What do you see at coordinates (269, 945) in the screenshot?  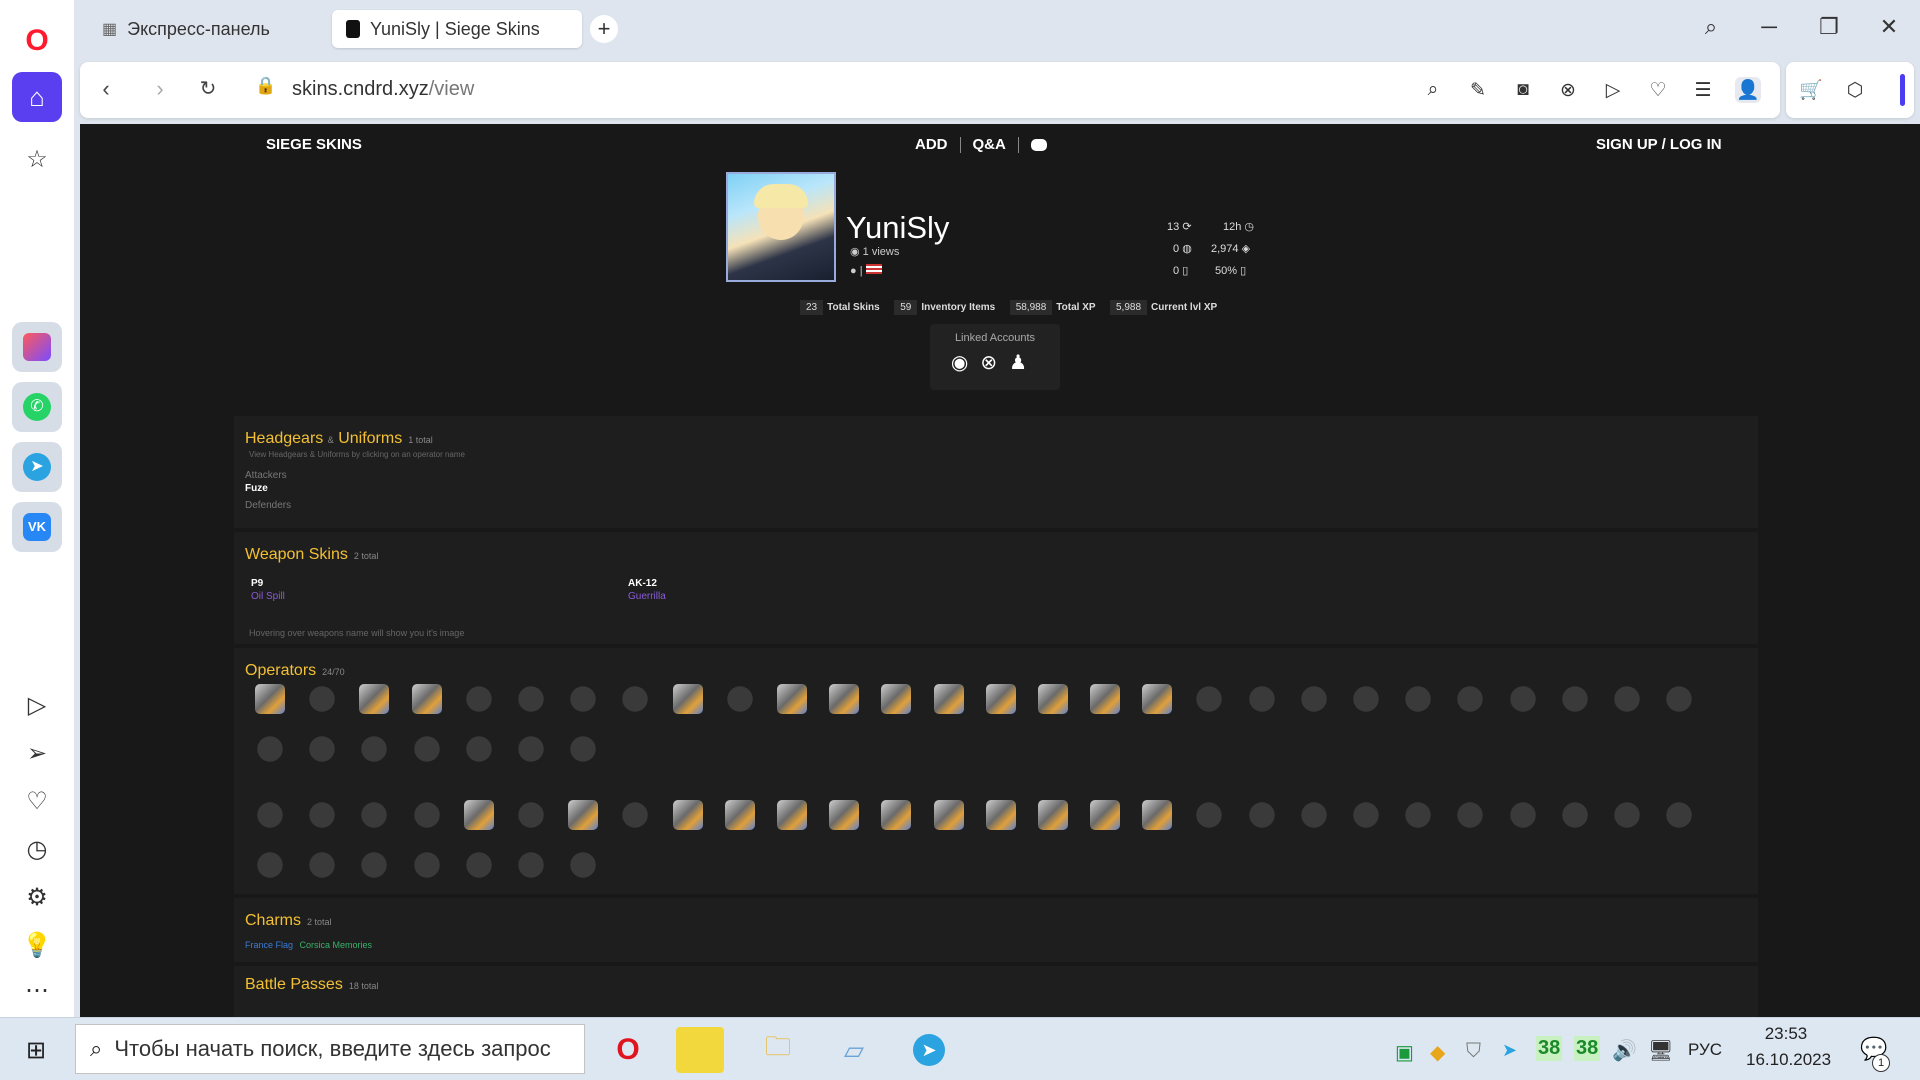 I see `charm-france-flag: France Flag` at bounding box center [269, 945].